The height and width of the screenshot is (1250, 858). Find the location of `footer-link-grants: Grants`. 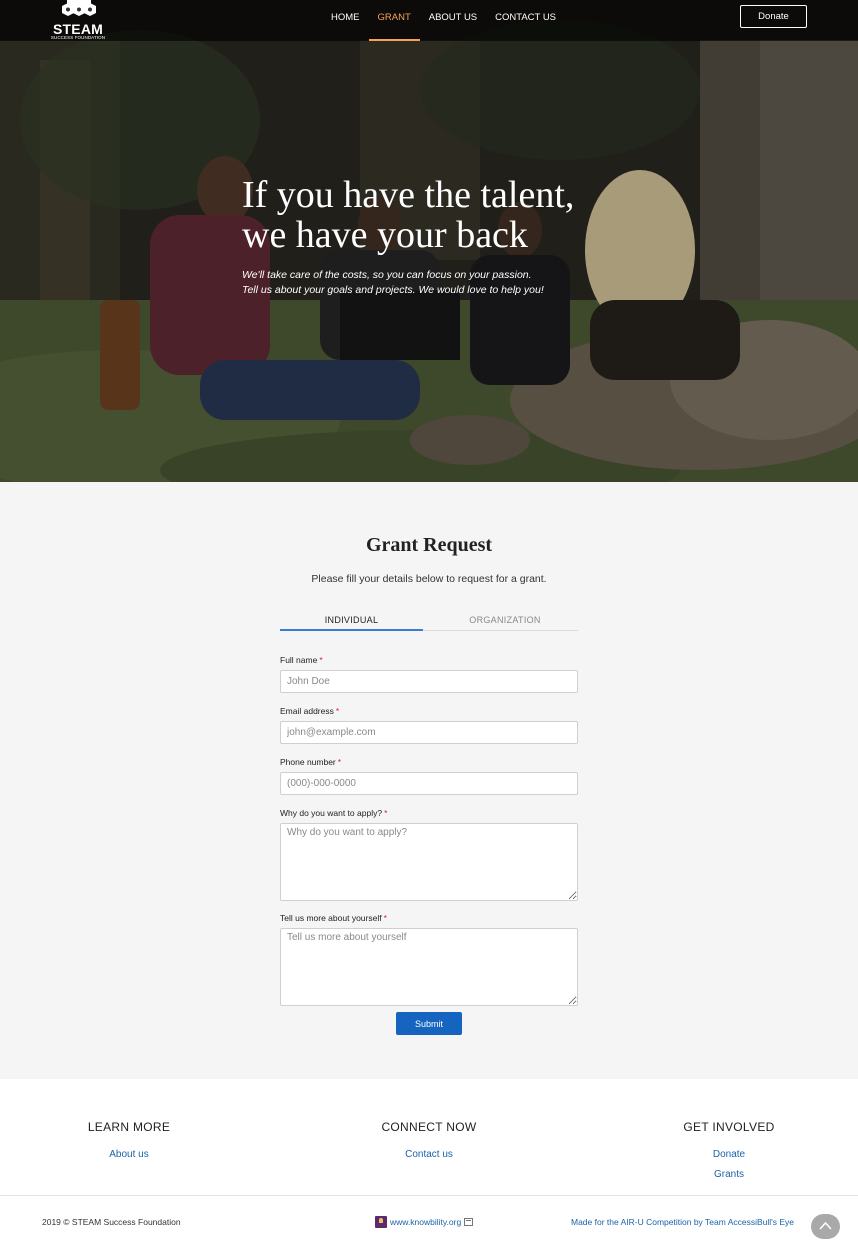

footer-link-grants: Grants is located at coordinates (729, 1174).